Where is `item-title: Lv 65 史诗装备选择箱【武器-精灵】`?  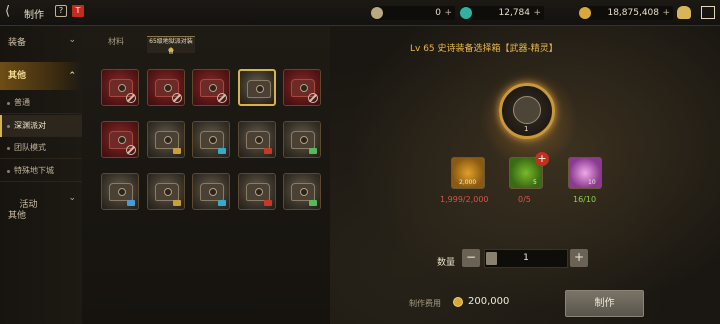 item-title: Lv 65 史诗装备选择箱【武器-精灵】 is located at coordinates (484, 49).